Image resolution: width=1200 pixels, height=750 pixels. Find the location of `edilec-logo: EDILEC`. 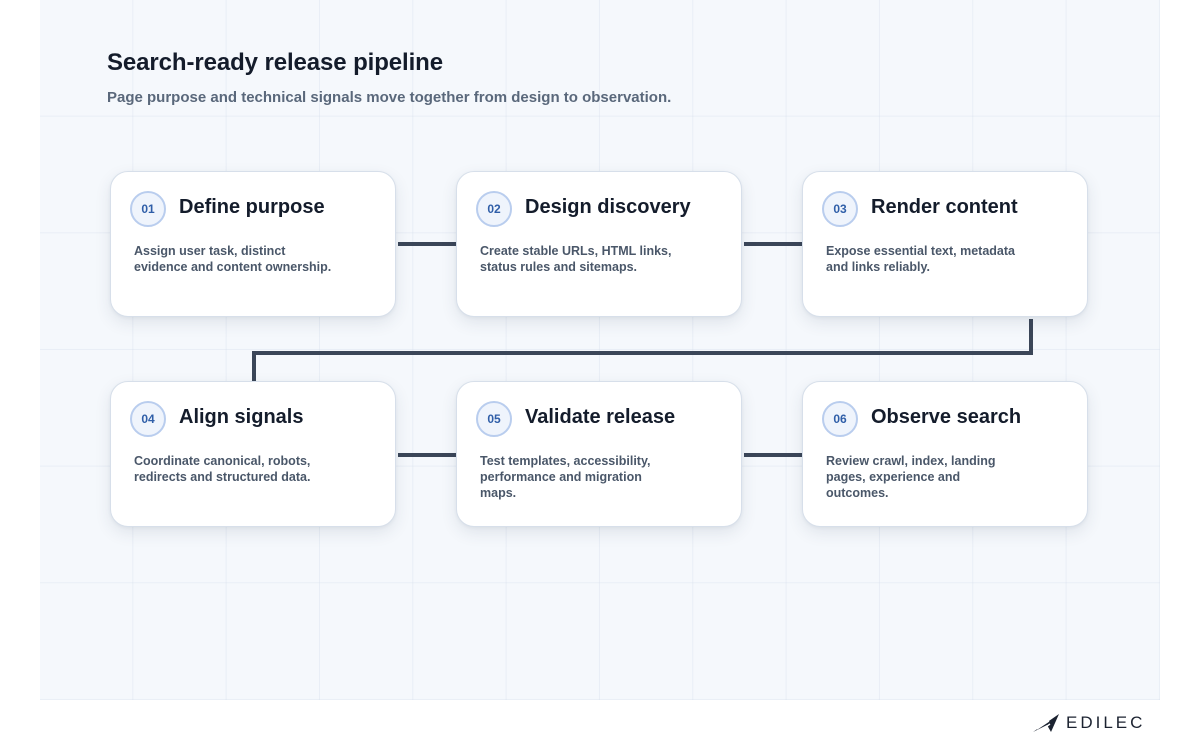

edilec-logo: EDILEC is located at coordinates (1088, 723).